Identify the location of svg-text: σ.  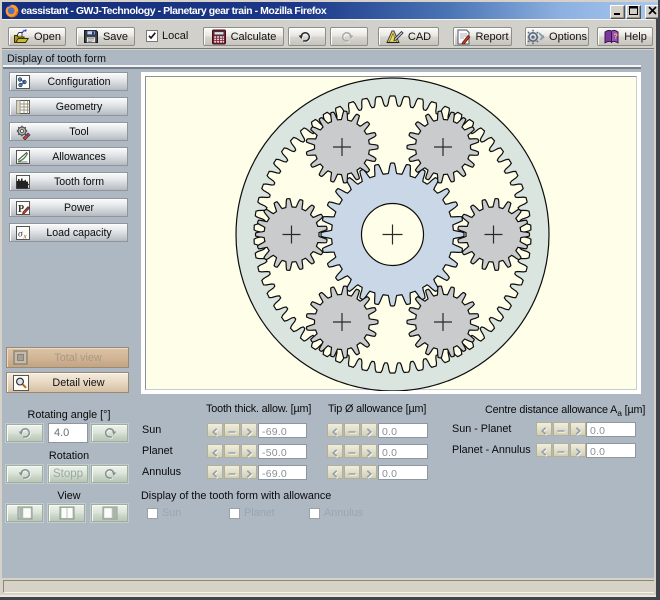
(20, 234).